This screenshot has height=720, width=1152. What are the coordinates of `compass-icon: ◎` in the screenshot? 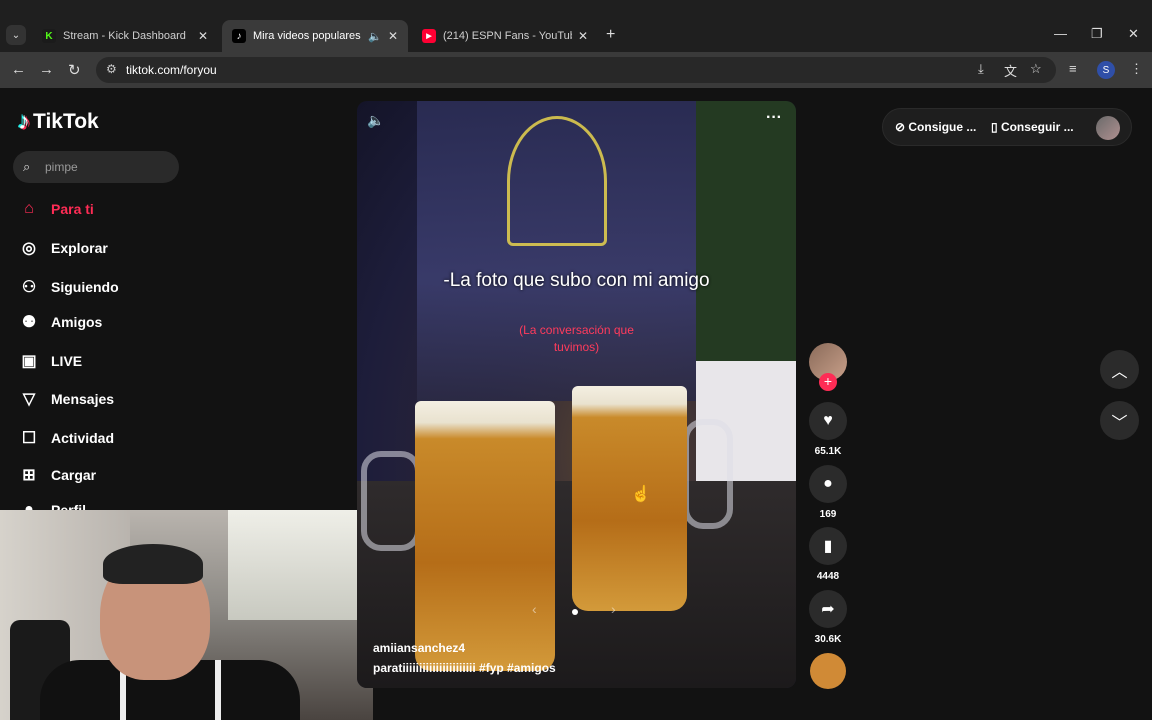 It's located at (29, 248).